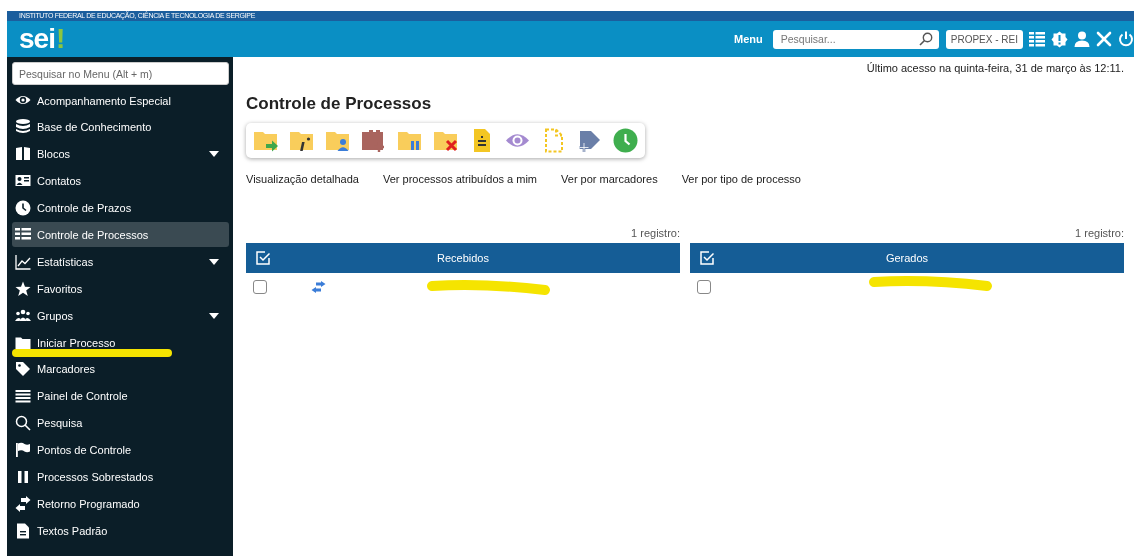  What do you see at coordinates (23, 476) in the screenshot?
I see `pause-icon` at bounding box center [23, 476].